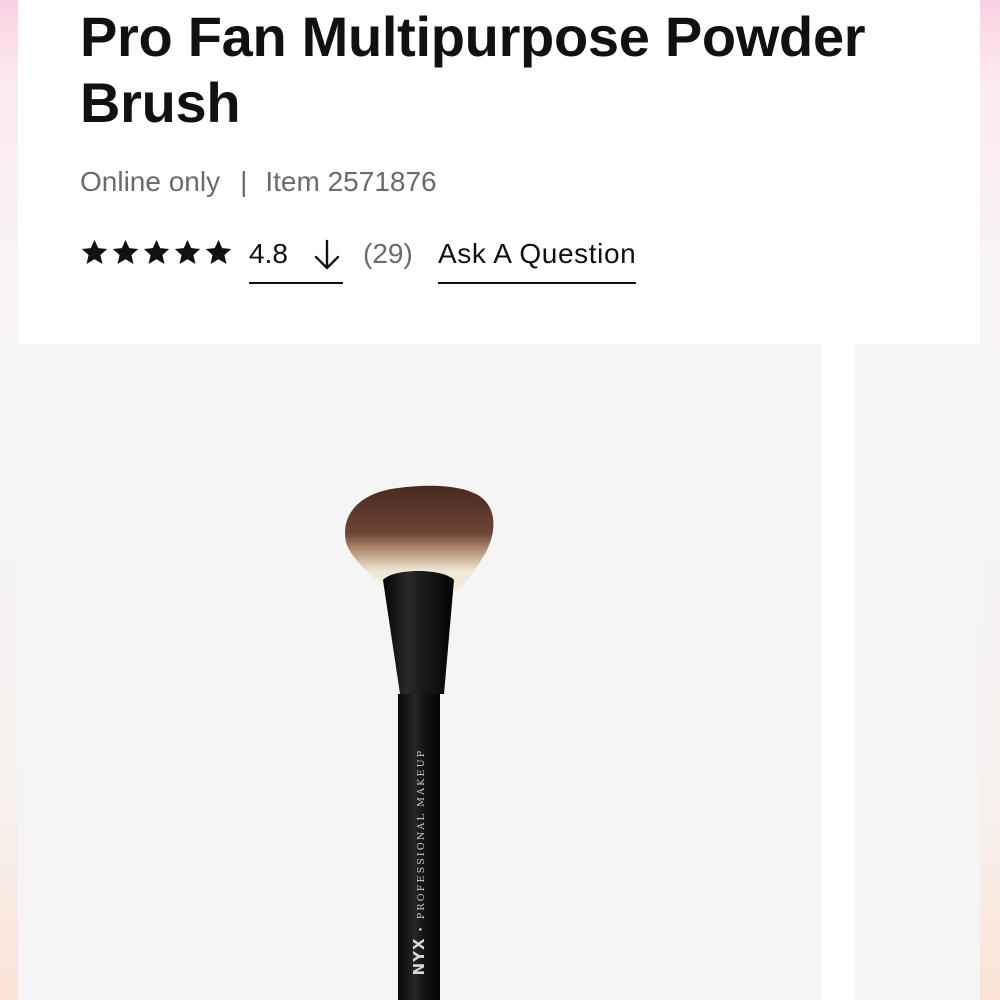  I want to click on review-count: (29), so click(388, 254).